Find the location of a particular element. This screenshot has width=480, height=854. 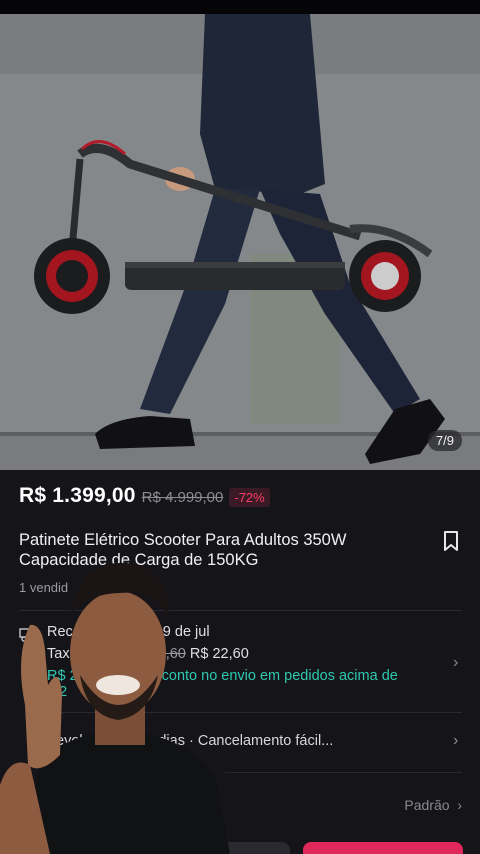

current-price: R$ 1.399,00 is located at coordinates (77, 495).